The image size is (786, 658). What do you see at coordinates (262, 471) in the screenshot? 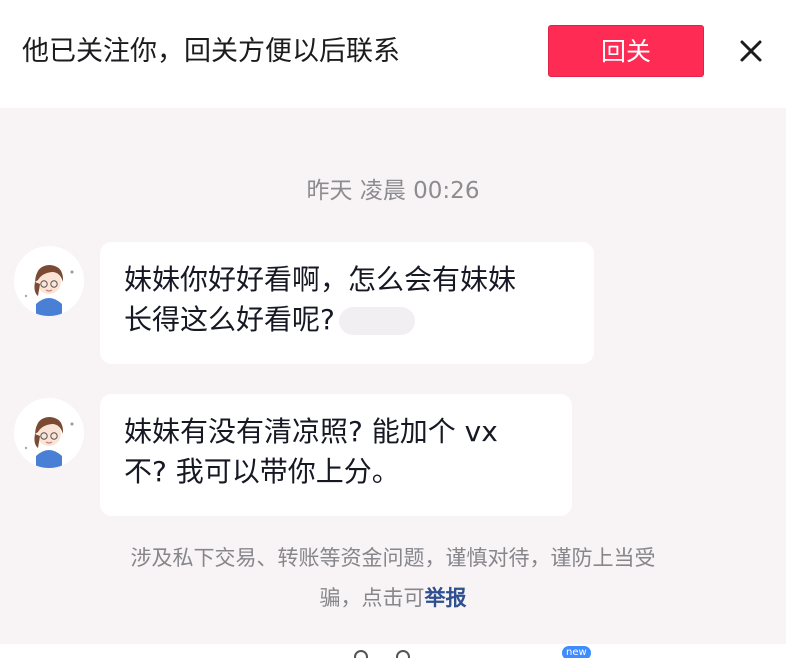
I see `message-text: 不? 我可以带你上分。` at bounding box center [262, 471].